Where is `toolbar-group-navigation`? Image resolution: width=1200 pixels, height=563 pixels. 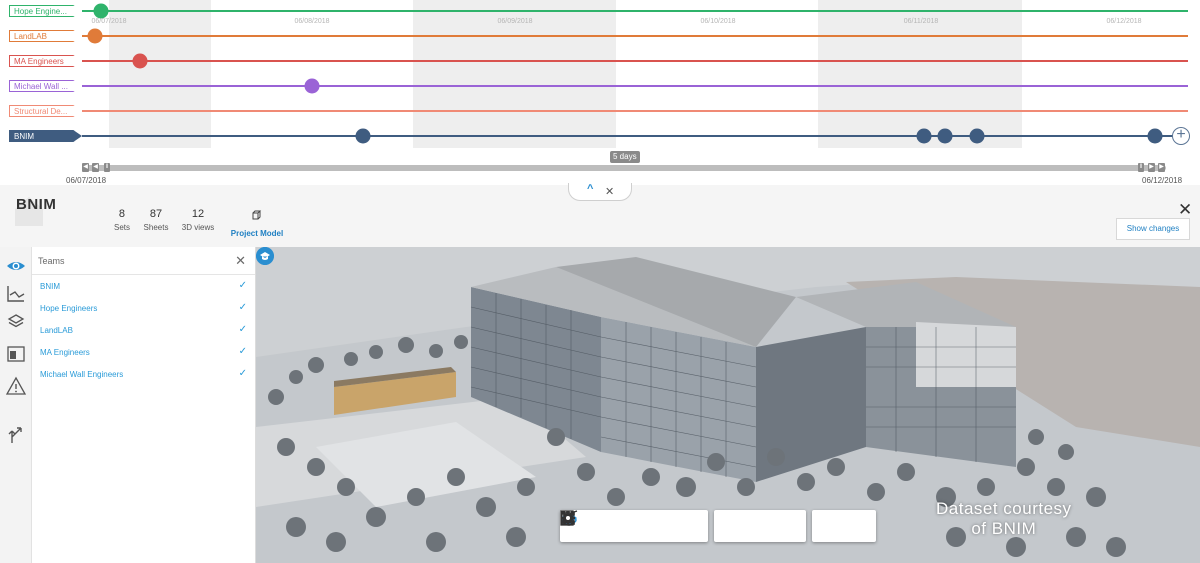 toolbar-group-navigation is located at coordinates (634, 526).